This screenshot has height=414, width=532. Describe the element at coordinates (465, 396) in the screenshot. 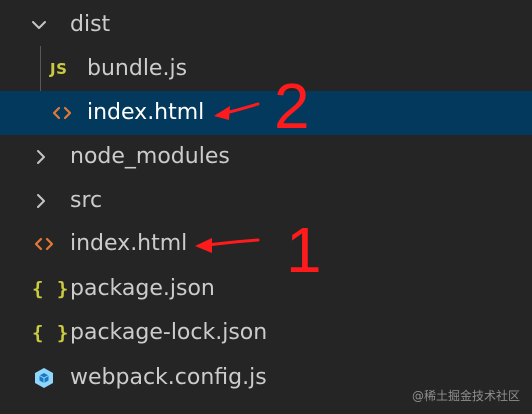

I see `watermark: @稀土掘金技术社区` at that location.